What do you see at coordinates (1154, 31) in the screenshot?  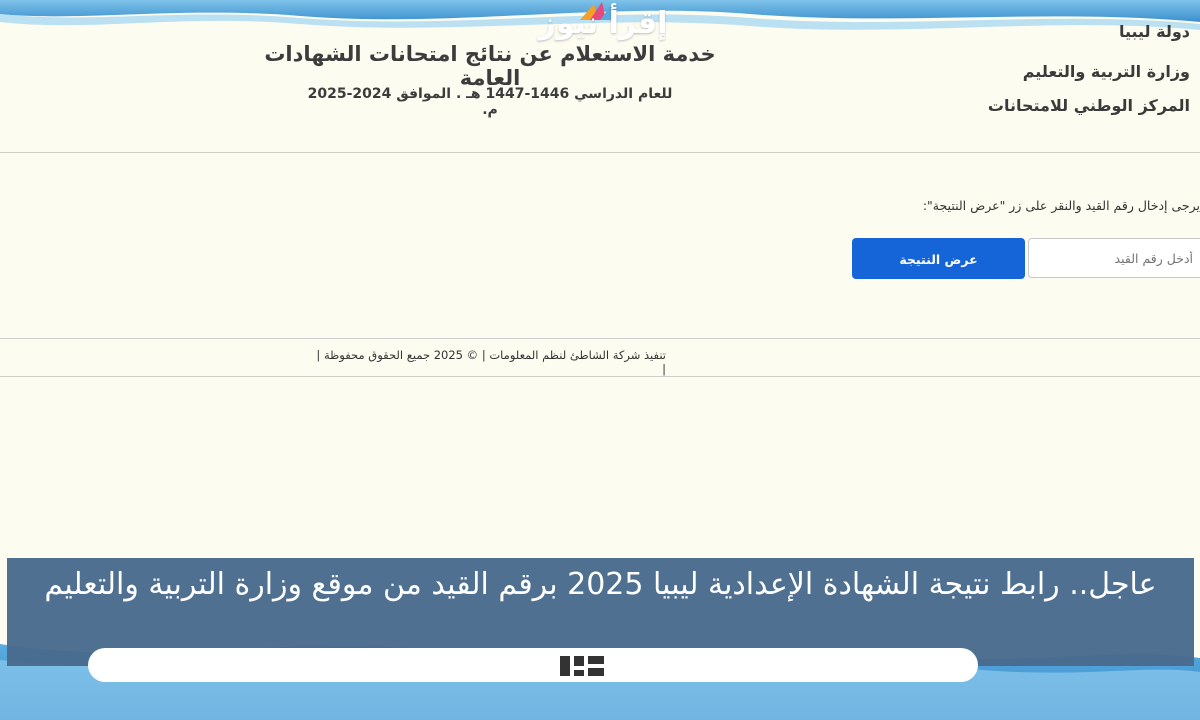 I see `country-label: دولة ليبيا` at bounding box center [1154, 31].